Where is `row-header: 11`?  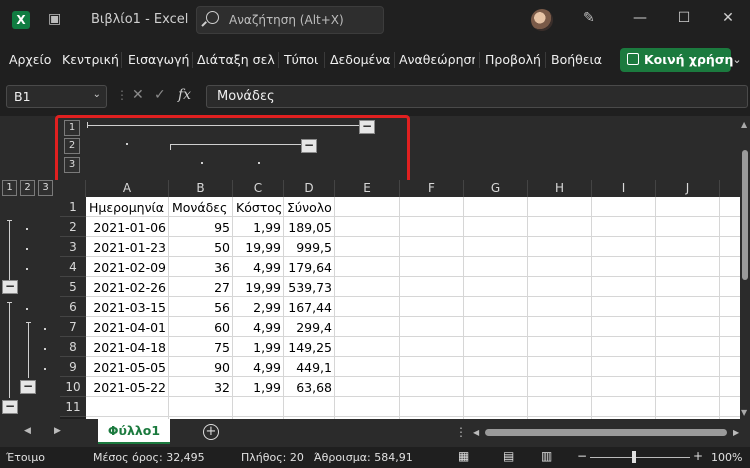
row-header: 11 is located at coordinates (73, 407).